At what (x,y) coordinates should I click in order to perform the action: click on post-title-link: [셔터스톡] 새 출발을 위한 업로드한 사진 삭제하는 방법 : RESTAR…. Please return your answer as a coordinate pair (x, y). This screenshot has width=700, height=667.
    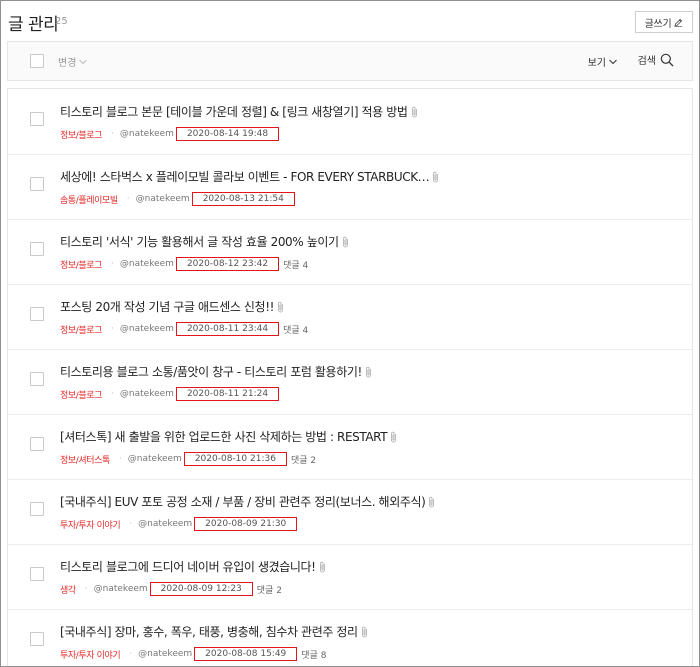
    Looking at the image, I should click on (228, 436).